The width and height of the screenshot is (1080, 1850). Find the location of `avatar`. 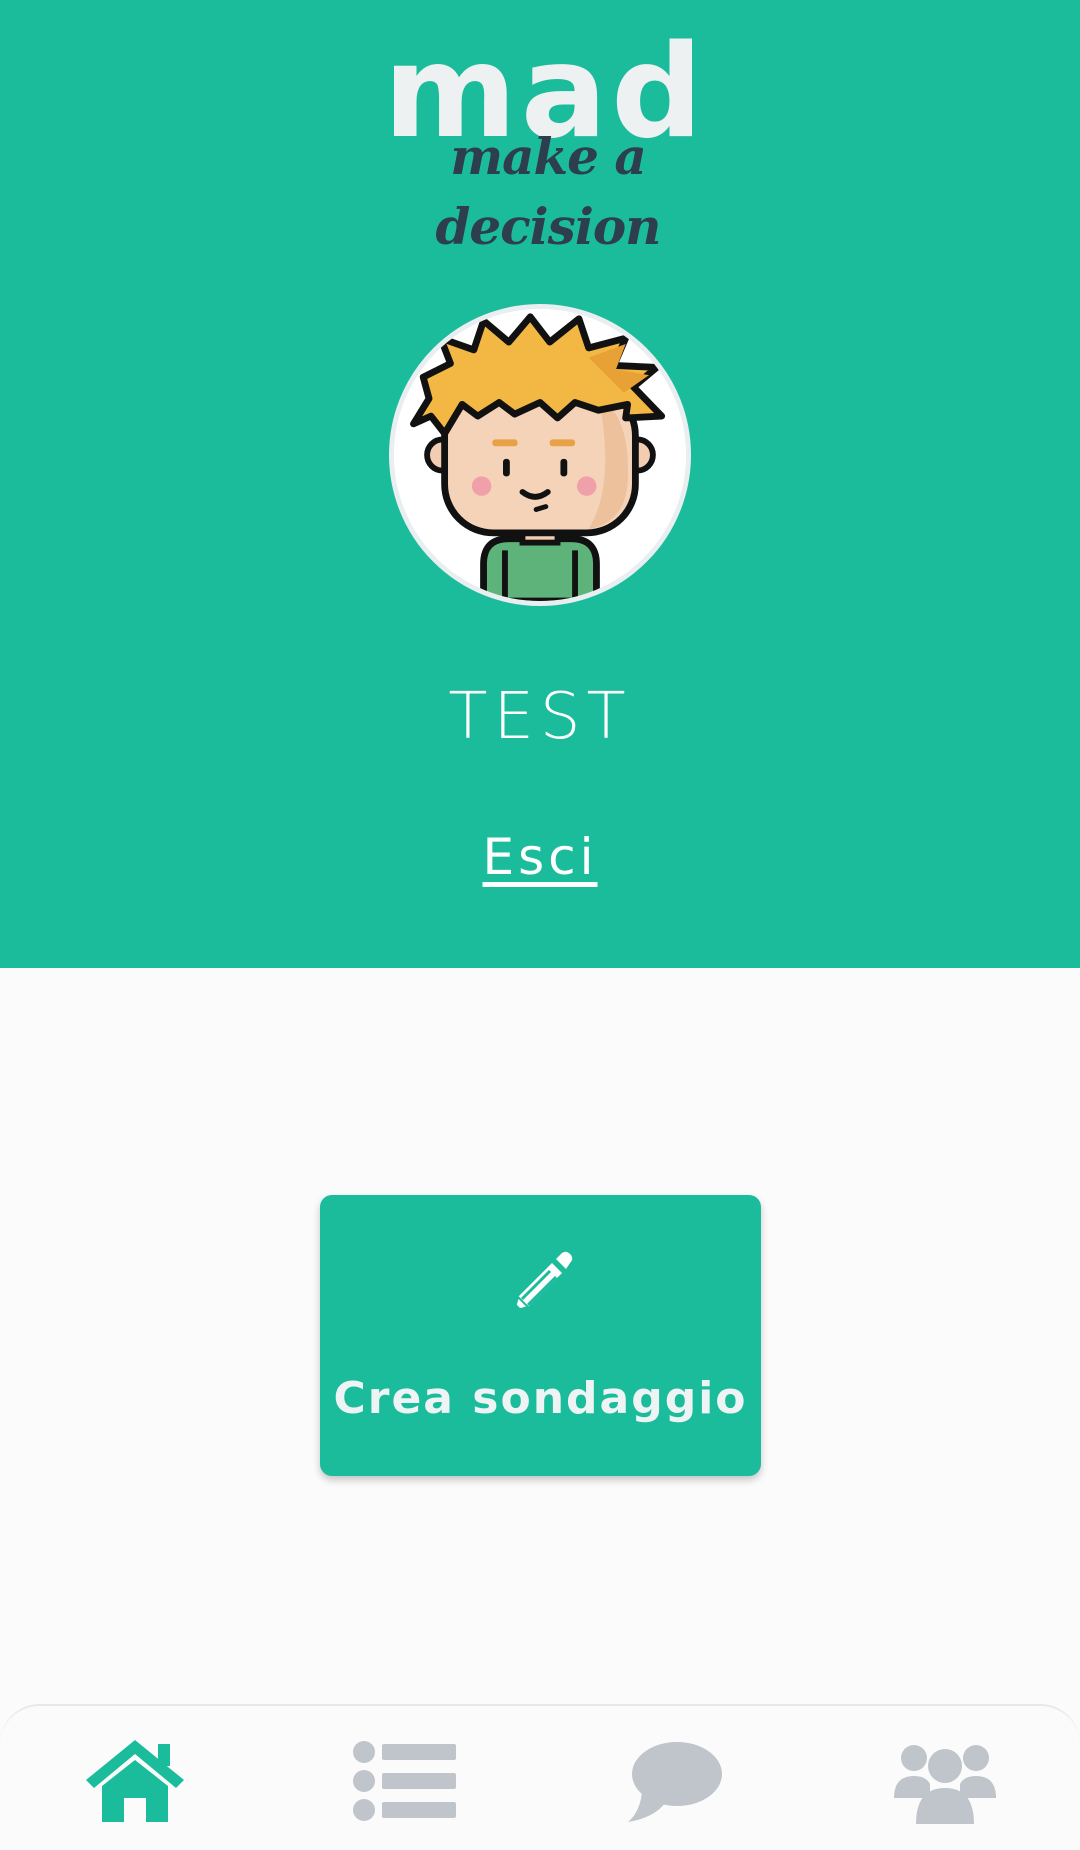

avatar is located at coordinates (540, 455).